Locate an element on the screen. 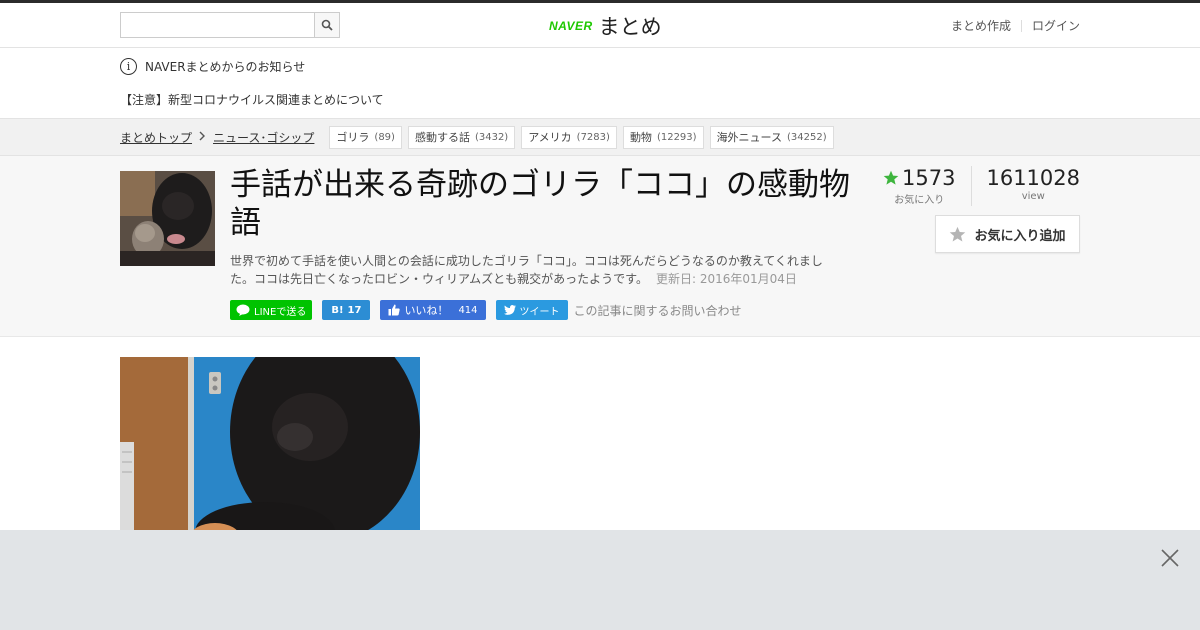 This screenshot has height=630, width=1200. tag-label: ゴリラ is located at coordinates (353, 137).